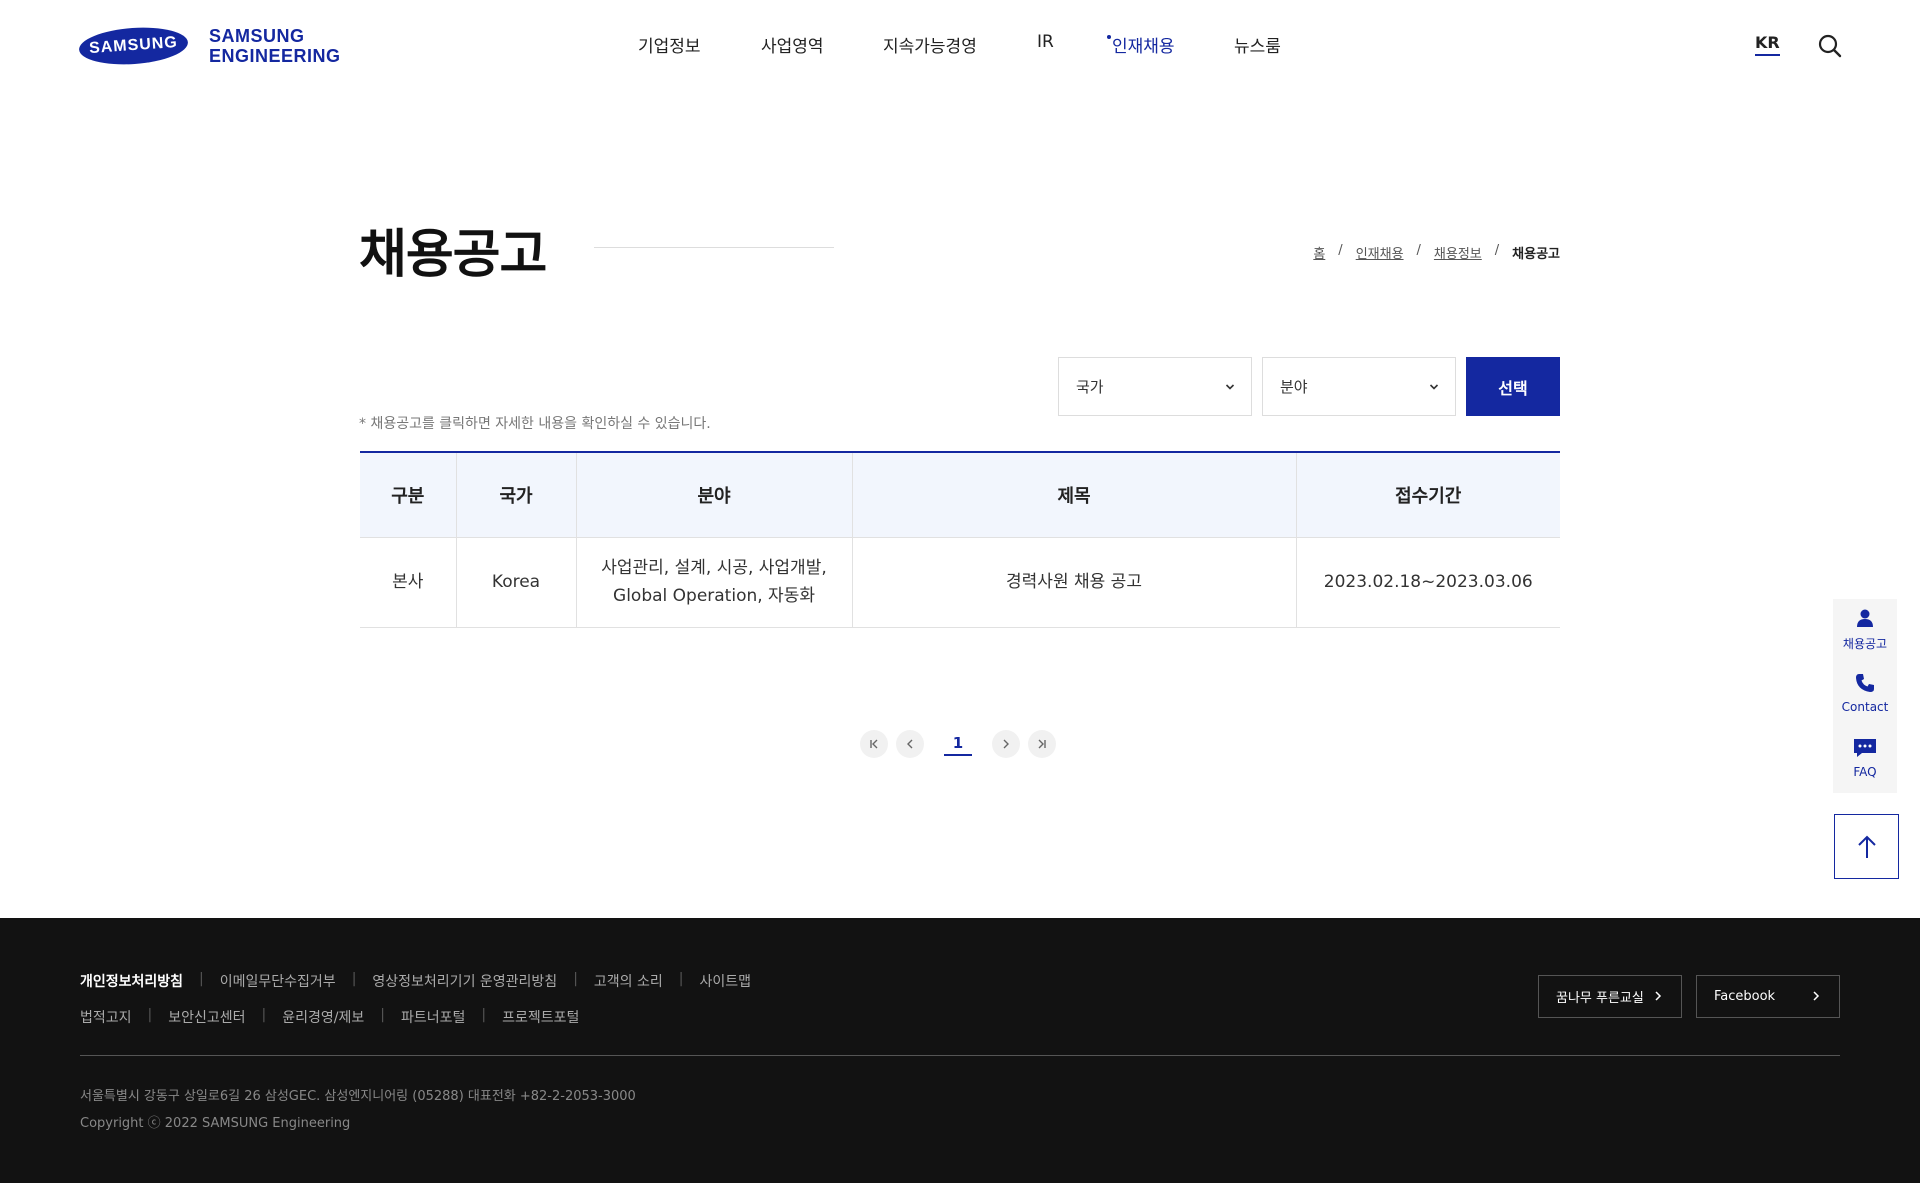  What do you see at coordinates (1045, 42) in the screenshot?
I see `nav-ir: IR` at bounding box center [1045, 42].